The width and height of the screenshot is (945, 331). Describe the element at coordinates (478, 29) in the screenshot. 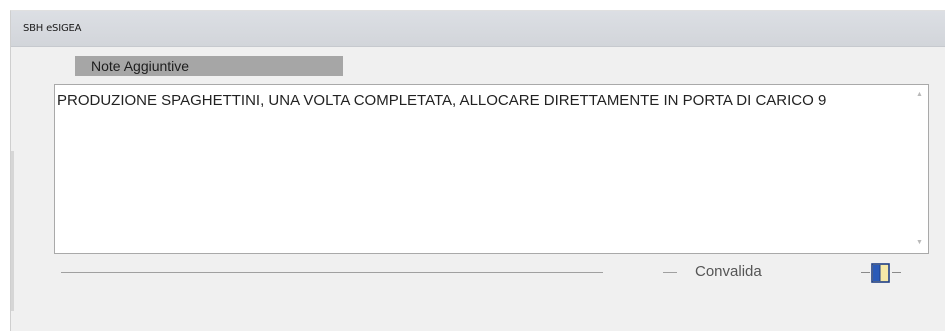

I see `title-bar: SBH eSIGEA` at that location.